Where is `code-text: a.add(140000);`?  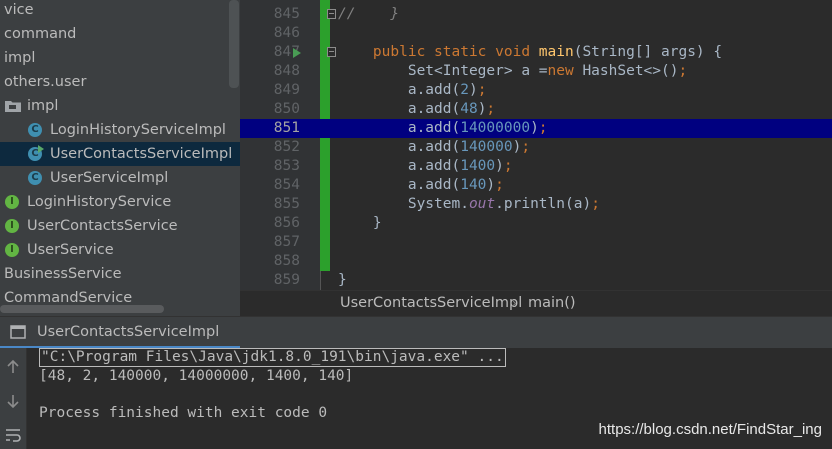
code-text: a.add(140000); is located at coordinates (434, 147).